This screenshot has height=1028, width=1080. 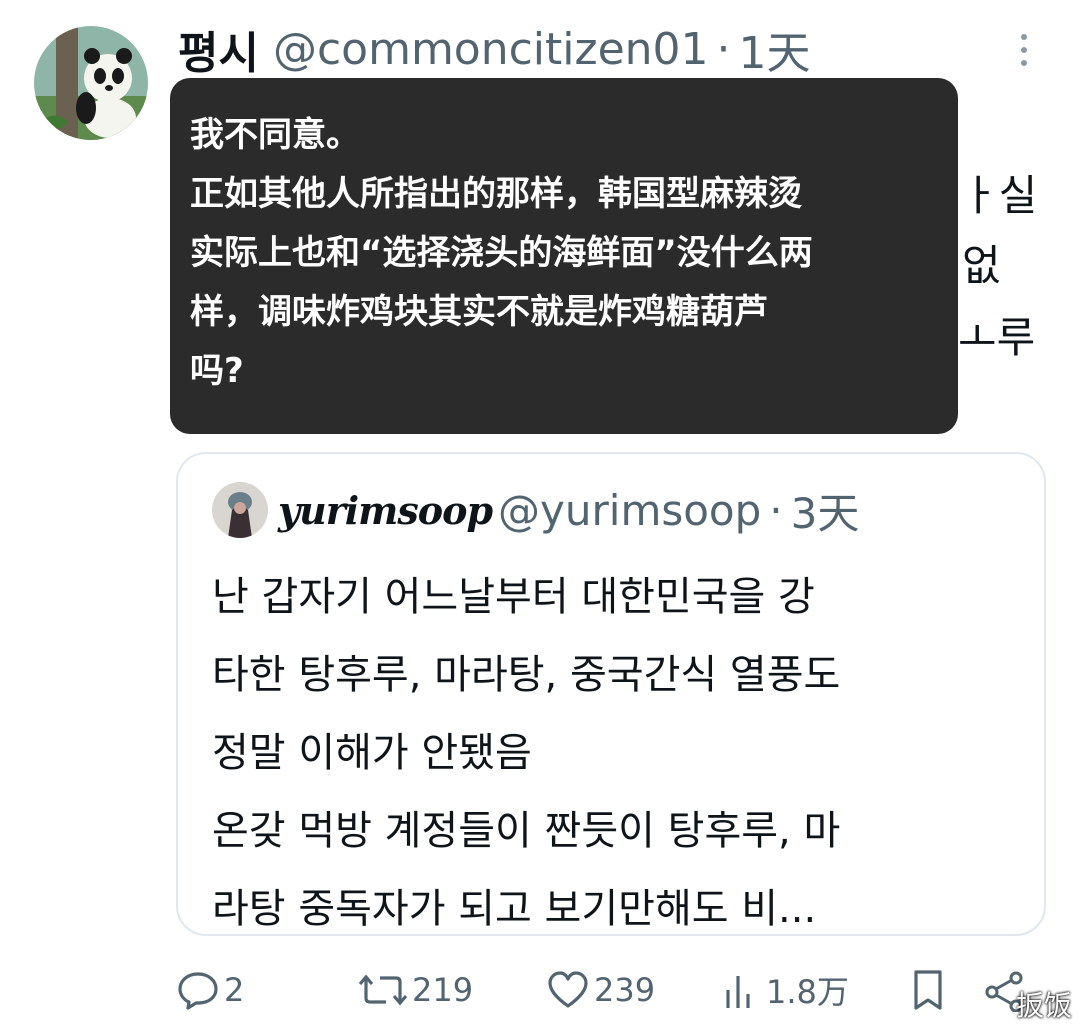 What do you see at coordinates (385, 510) in the screenshot?
I see `quoted-author-display-name: yurimsoop` at bounding box center [385, 510].